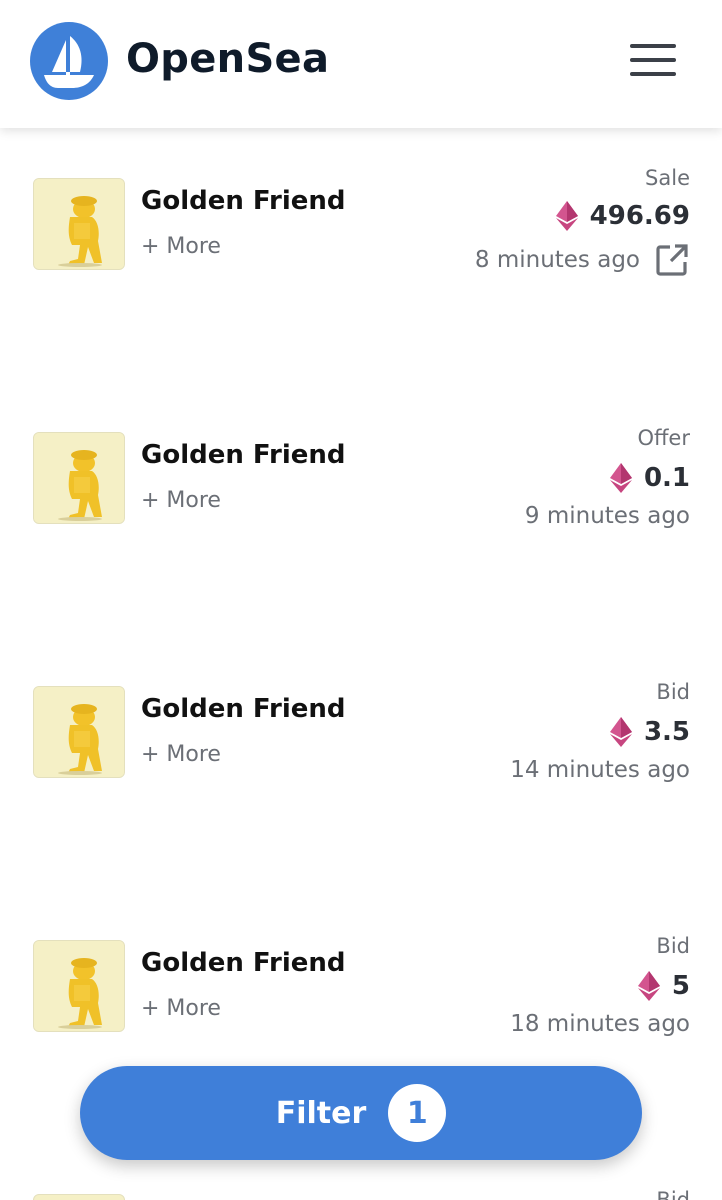 The width and height of the screenshot is (722, 1200). Describe the element at coordinates (227, 59) in the screenshot. I see `brand-name: OpenSea` at that location.